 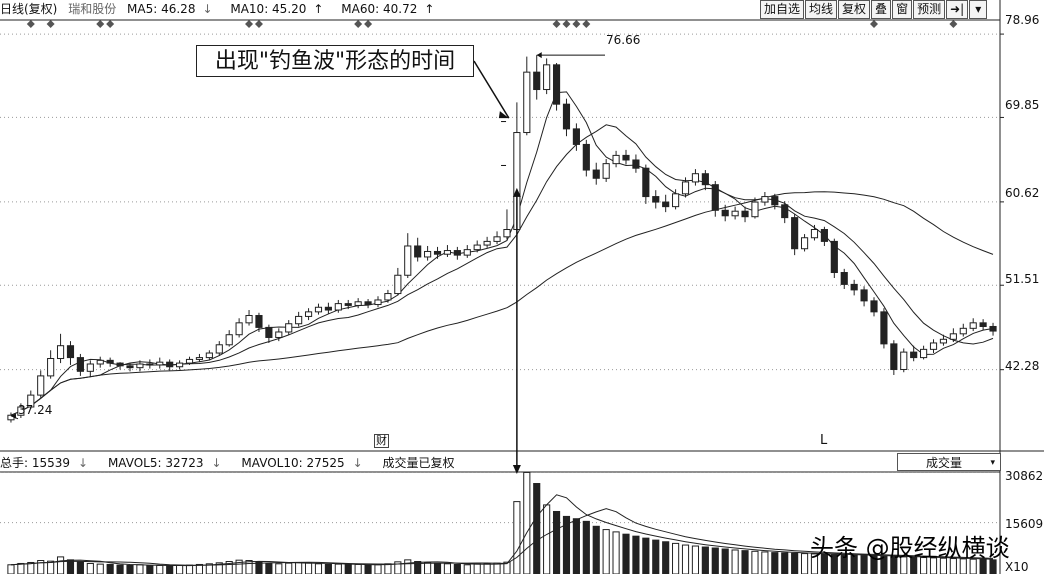 What do you see at coordinates (782, 9) in the screenshot?
I see `add-watchlist-button: 加自选` at bounding box center [782, 9].